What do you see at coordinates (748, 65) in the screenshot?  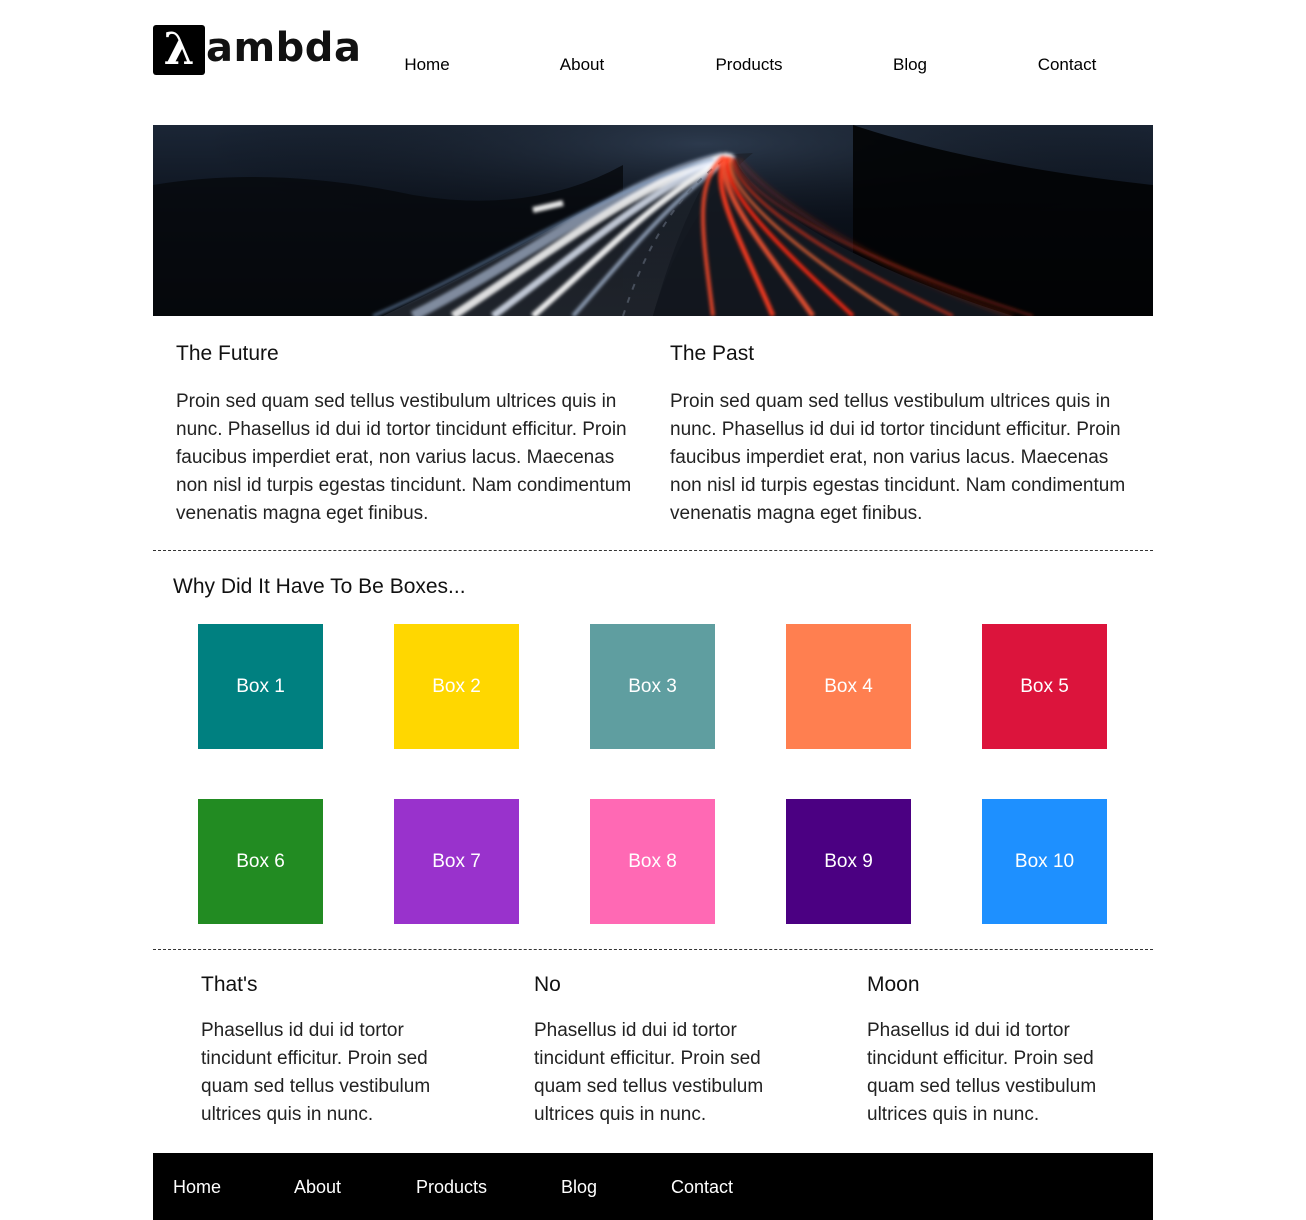 I see `nav-products-link: Products` at bounding box center [748, 65].